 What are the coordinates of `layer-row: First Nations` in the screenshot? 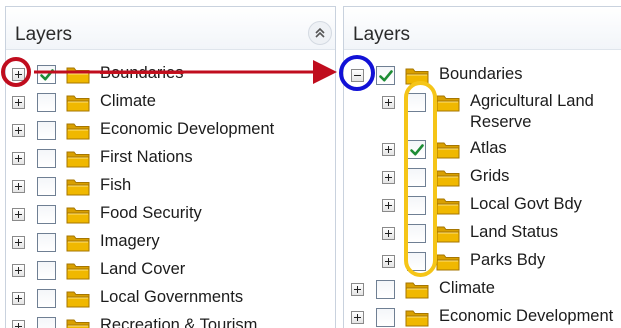 It's located at (172, 159).